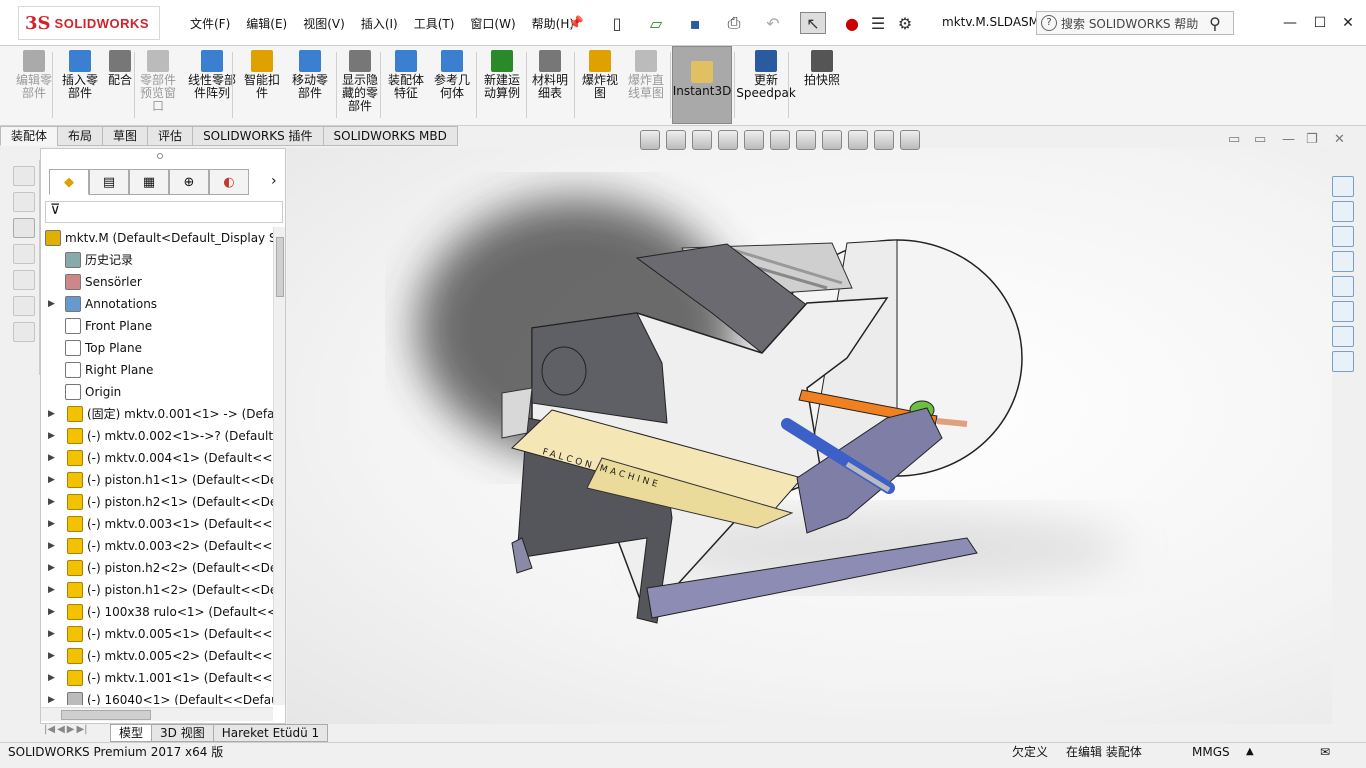 The height and width of the screenshot is (768, 1366). I want to click on datum-tool-icon, so click(23, 280).